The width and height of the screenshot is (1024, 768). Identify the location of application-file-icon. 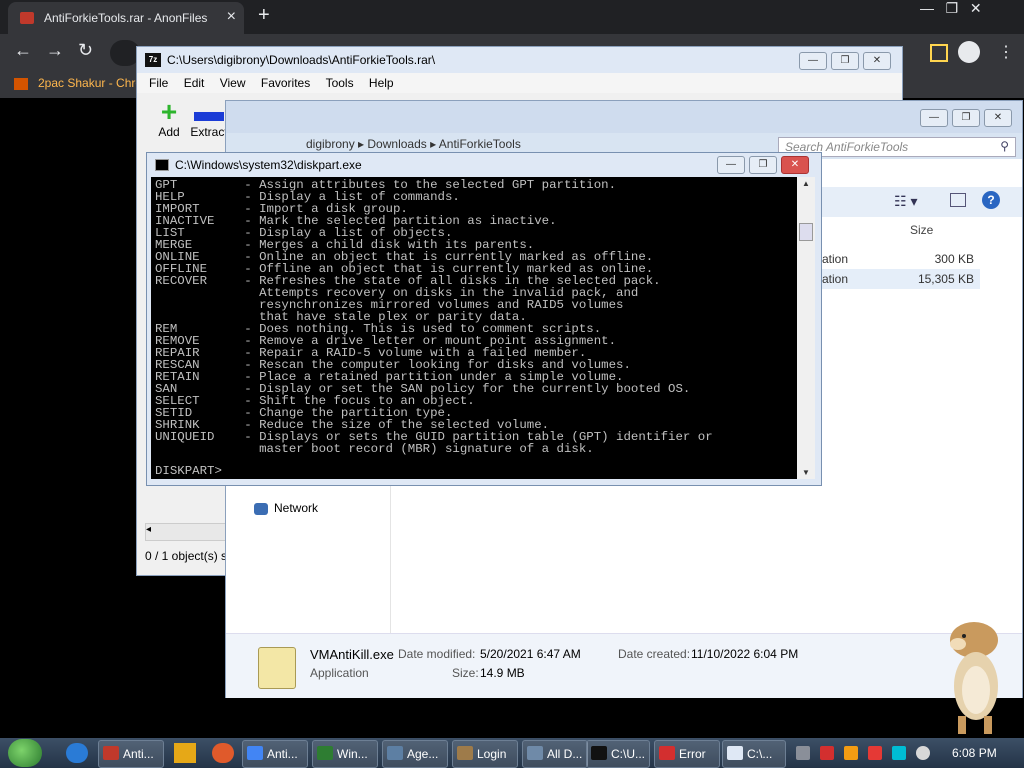
(277, 668).